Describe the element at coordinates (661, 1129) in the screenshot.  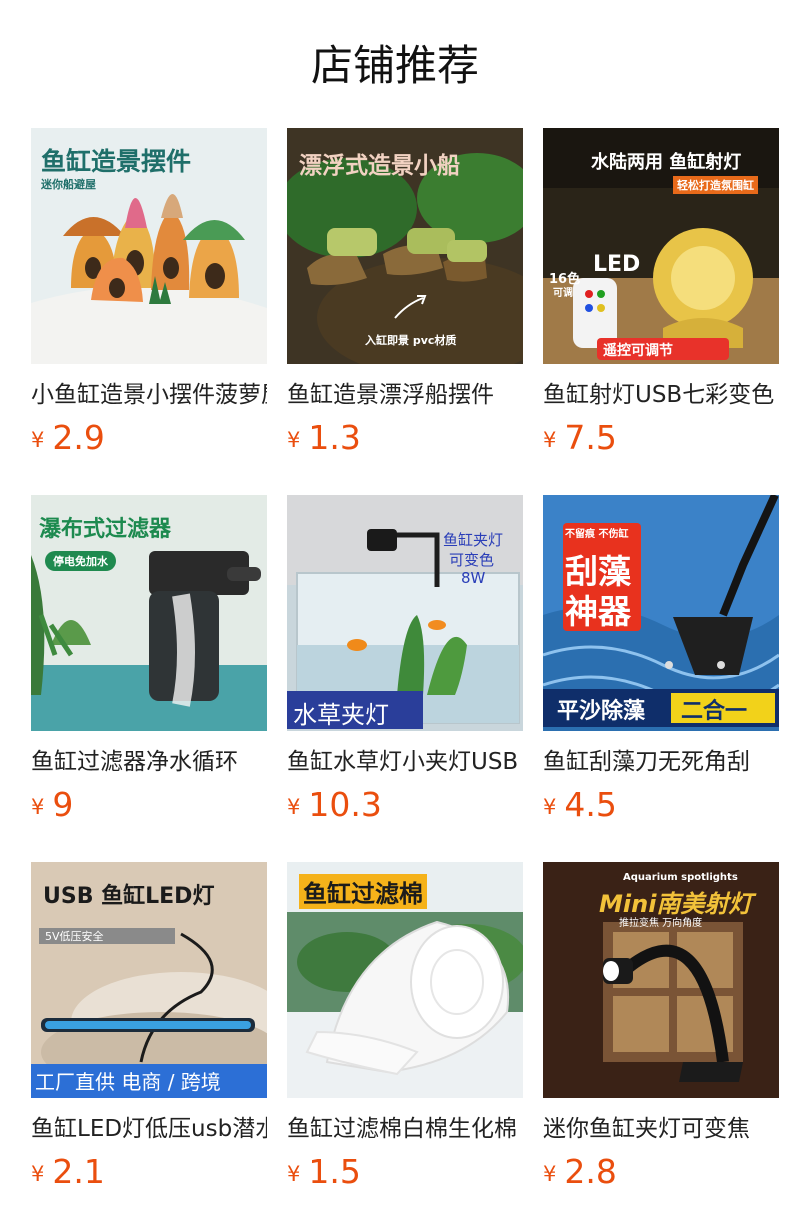
I see `product-name: 迷你鱼缸夹灯可变焦` at that location.